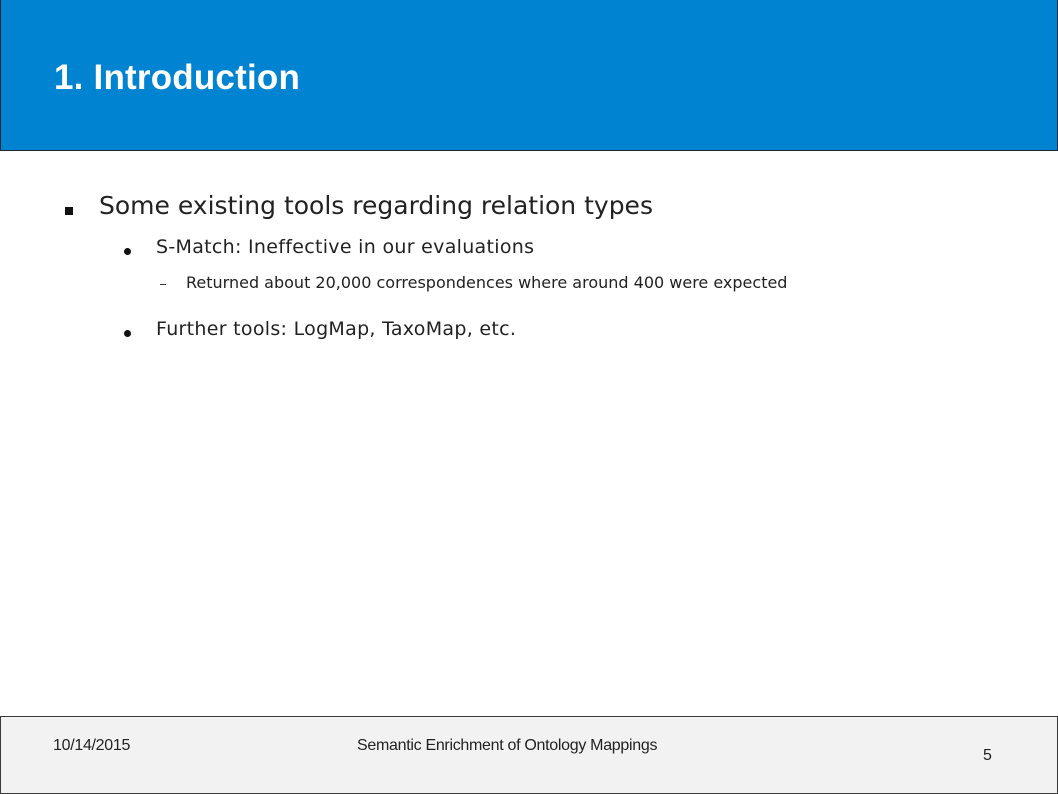 The height and width of the screenshot is (794, 1058). What do you see at coordinates (177, 77) in the screenshot?
I see `slide-title: 1. Introduction` at bounding box center [177, 77].